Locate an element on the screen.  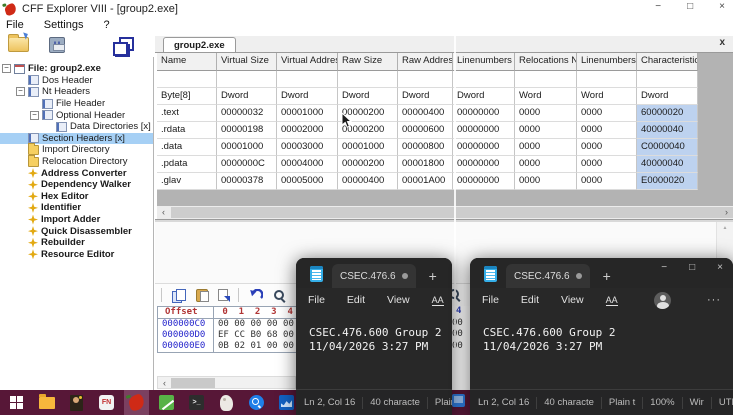
sidebar-item-address-converter: Address Converter is located at coordinates (76, 173).